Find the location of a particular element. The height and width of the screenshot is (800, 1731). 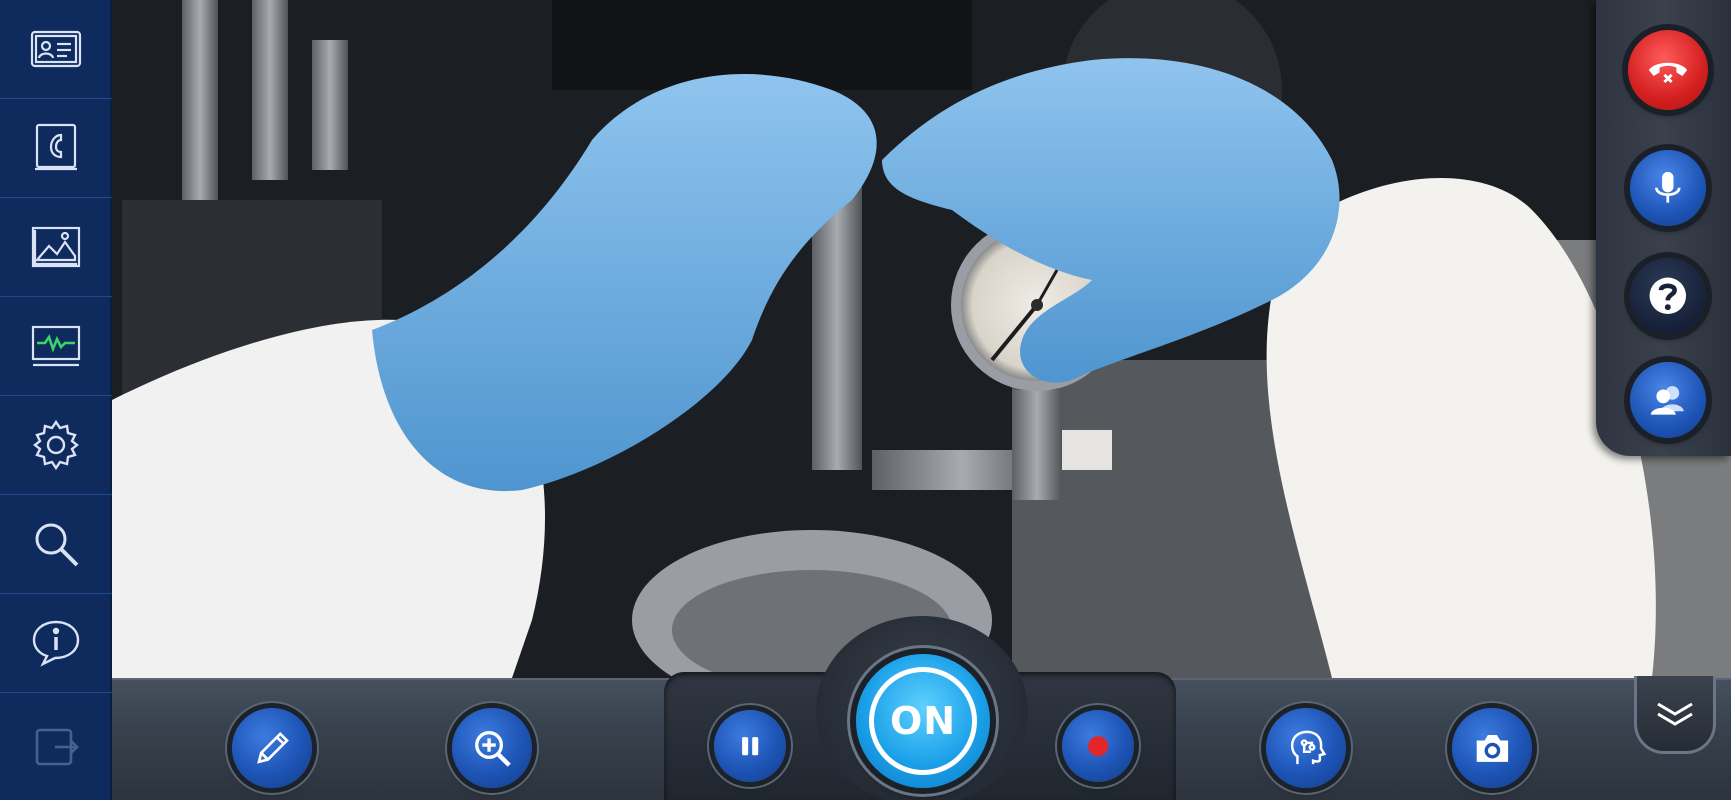

sidebar-item-monitor is located at coordinates (56, 346).